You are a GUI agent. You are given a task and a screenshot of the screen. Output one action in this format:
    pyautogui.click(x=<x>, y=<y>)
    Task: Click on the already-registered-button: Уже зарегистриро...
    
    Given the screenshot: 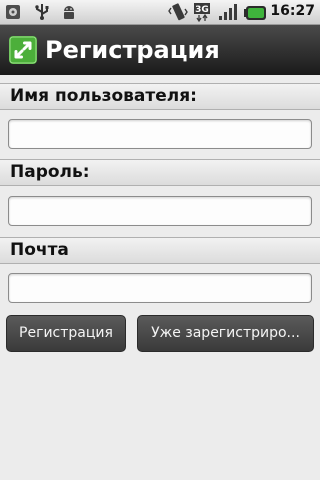 What is the action you would take?
    pyautogui.click(x=225, y=333)
    